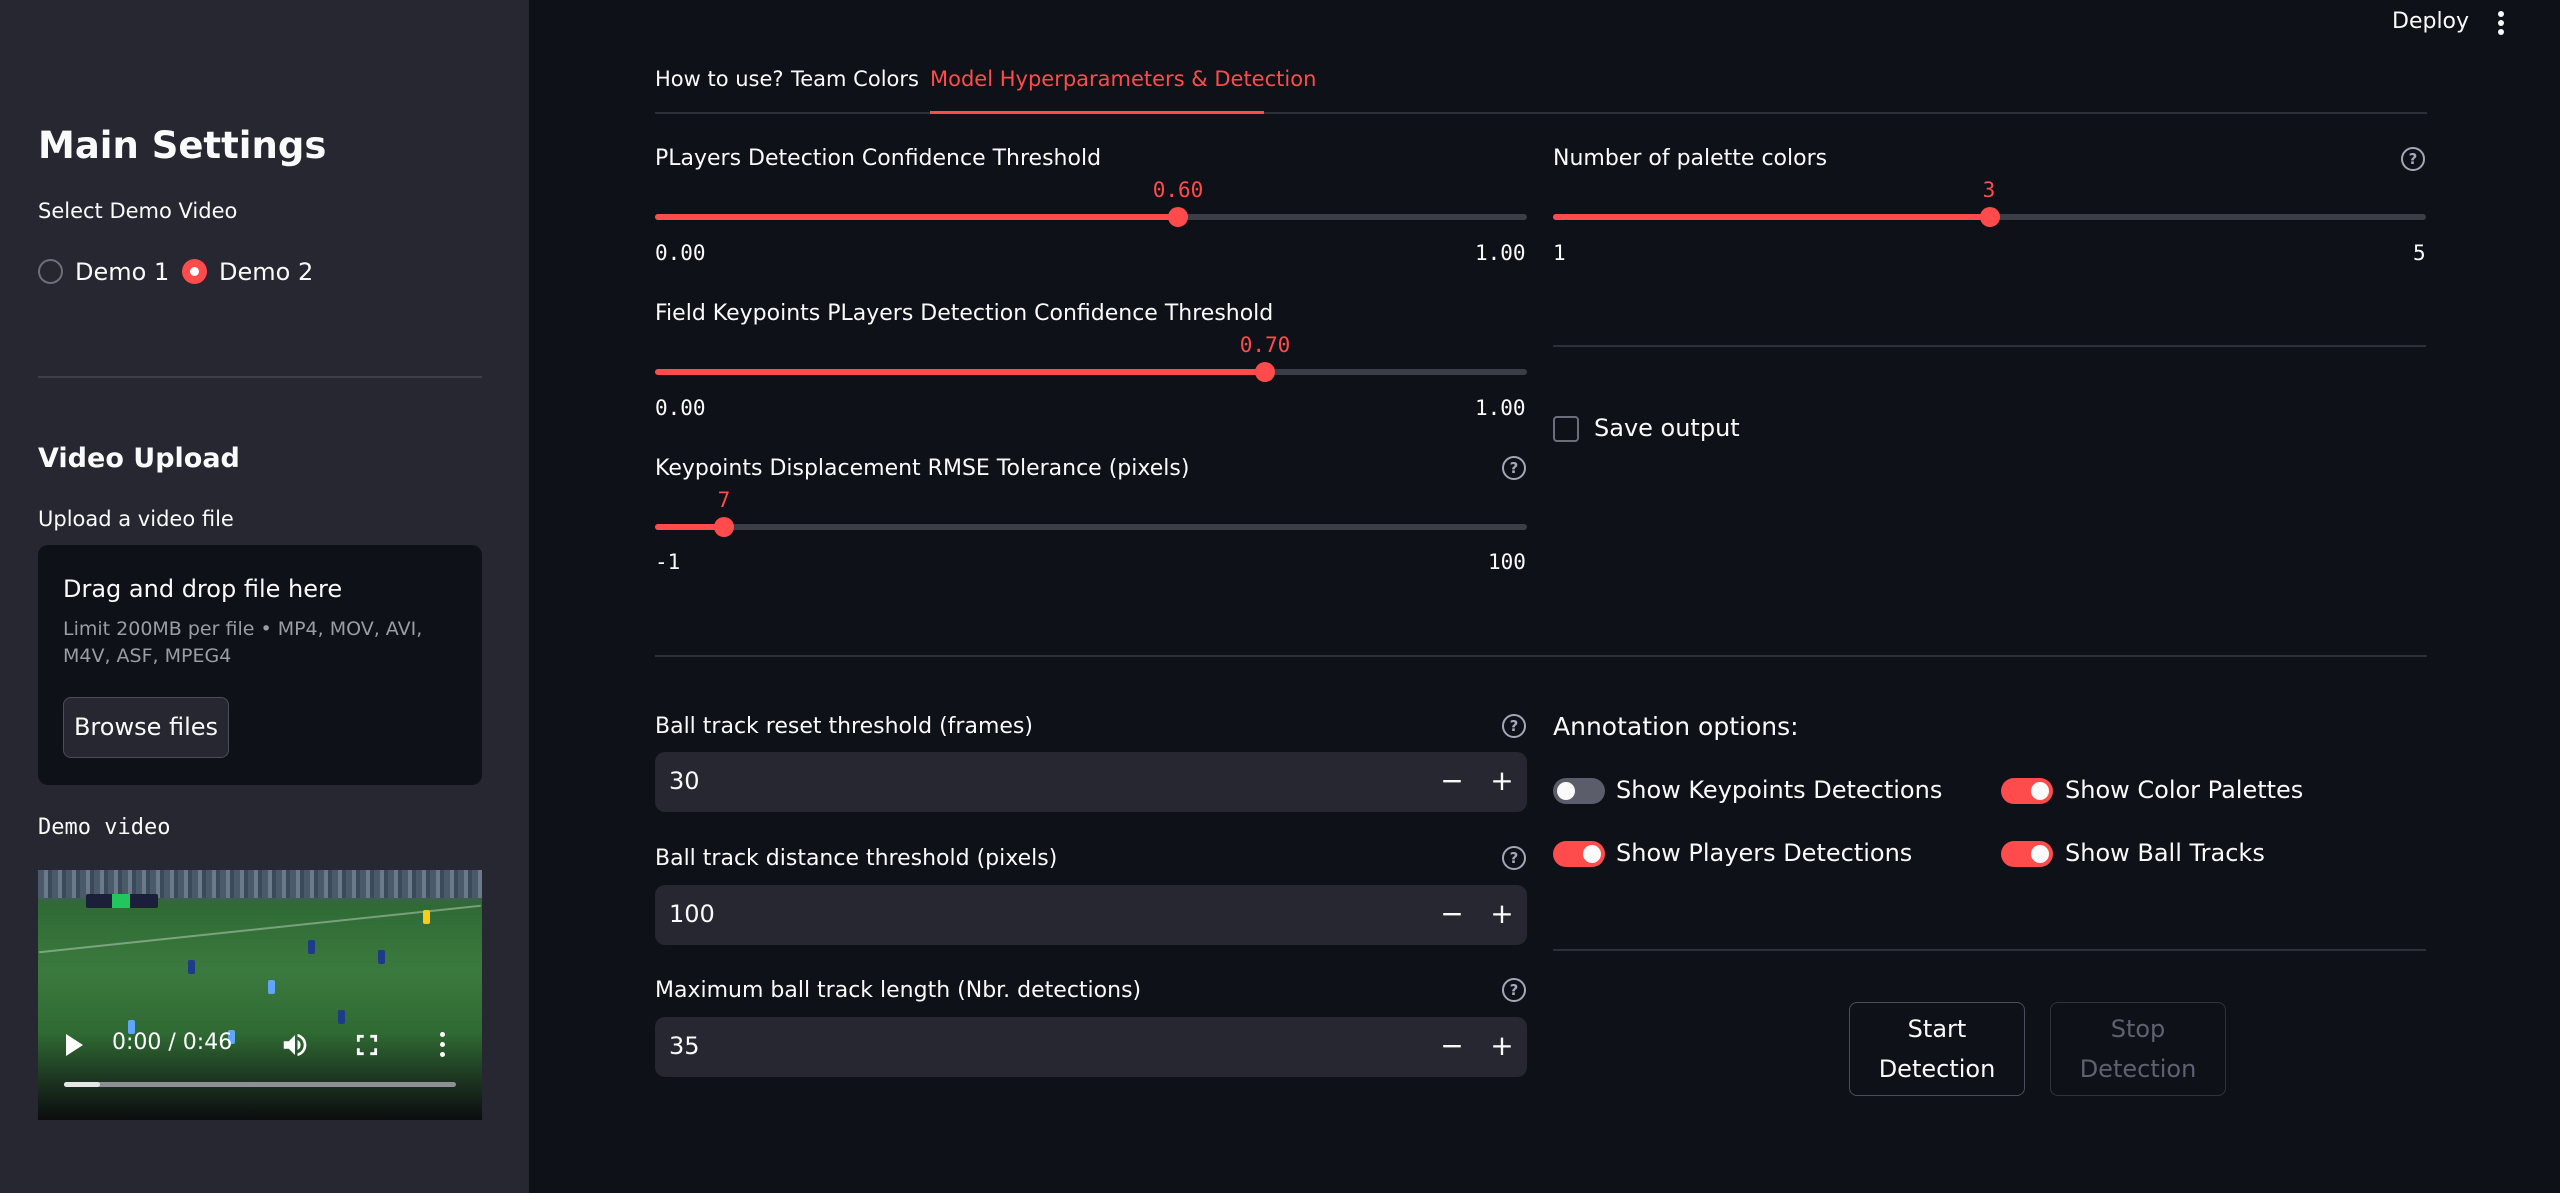 The image size is (2560, 1193). Describe the element at coordinates (719, 79) in the screenshot. I see `tab-how-to-use: How to use?` at that location.